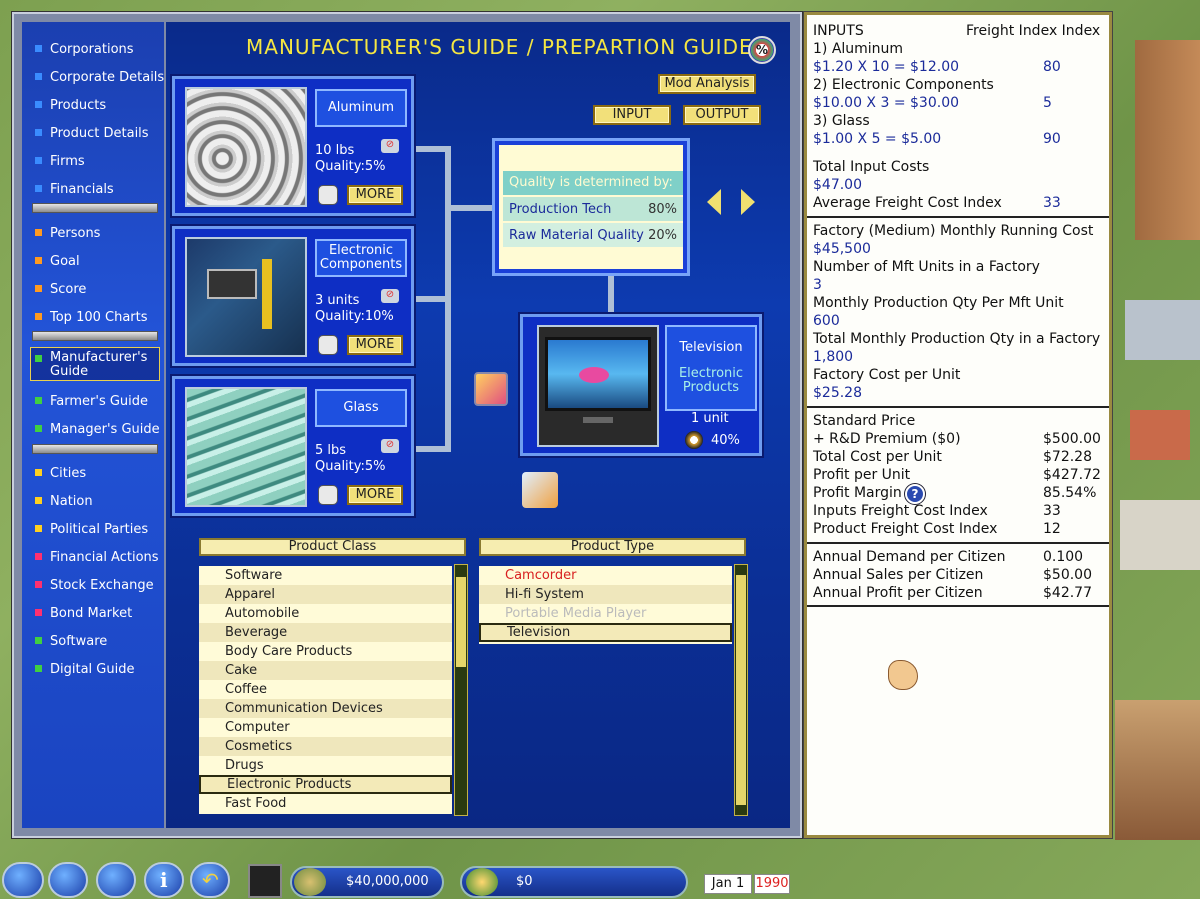 This screenshot has width=1200, height=899. I want to click on product-type-item: Camcorder, so click(605, 575).